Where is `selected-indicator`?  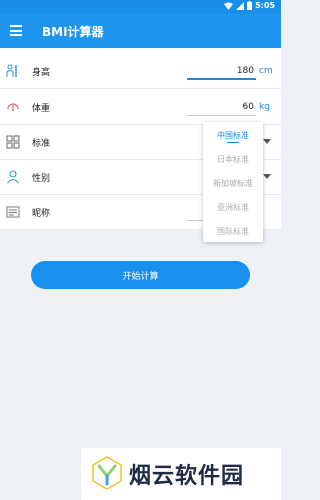
selected-indicator is located at coordinates (233, 142).